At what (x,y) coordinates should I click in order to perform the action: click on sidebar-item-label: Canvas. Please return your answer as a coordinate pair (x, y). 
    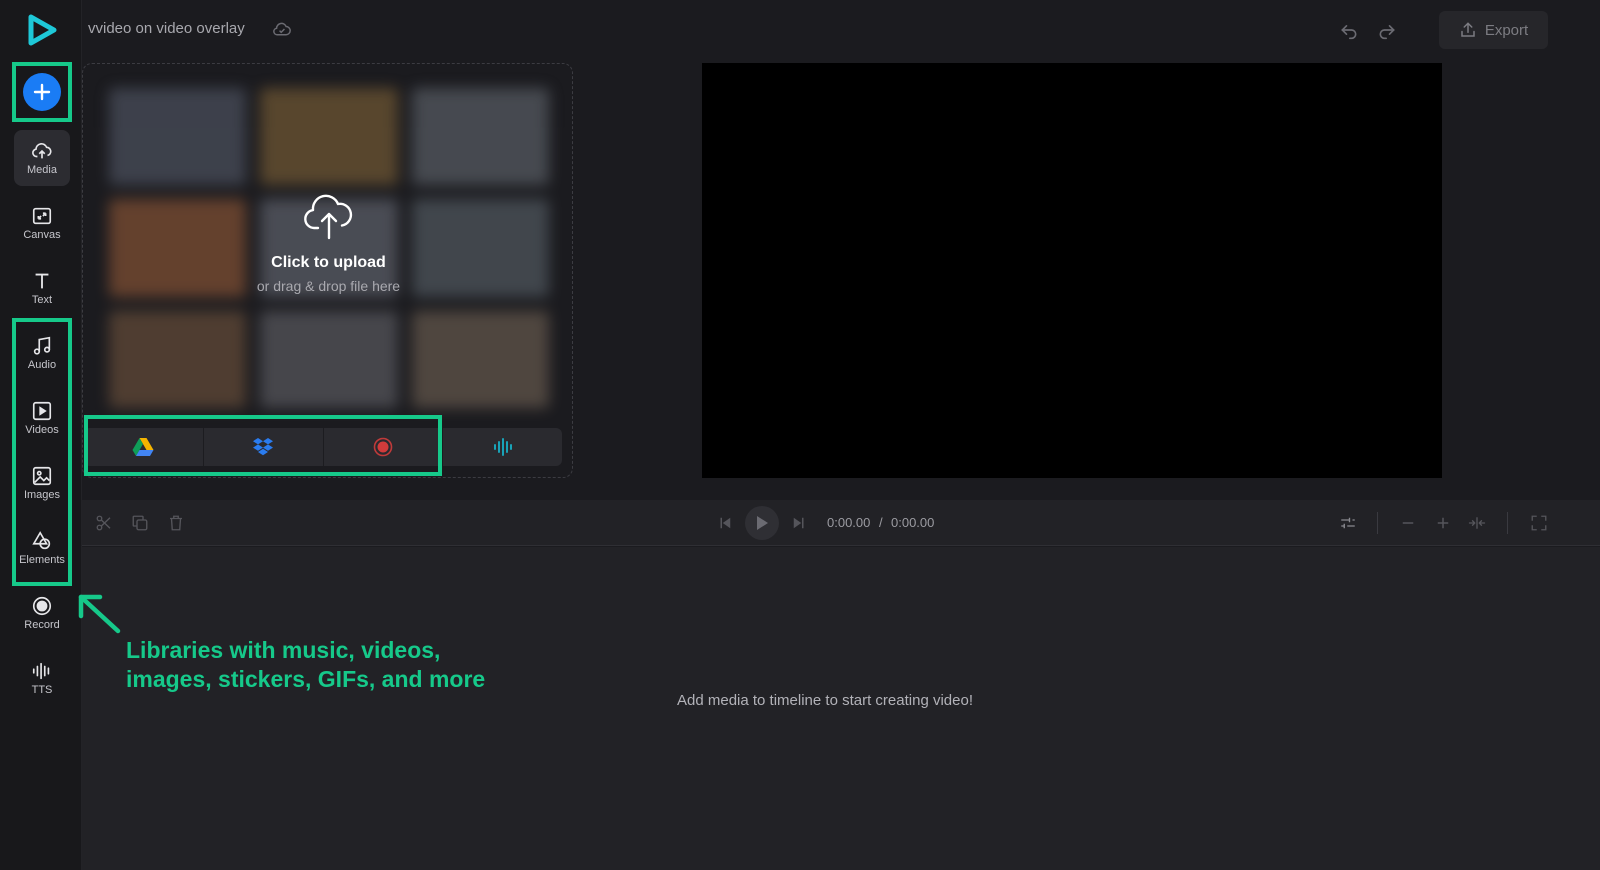
    Looking at the image, I should click on (42, 235).